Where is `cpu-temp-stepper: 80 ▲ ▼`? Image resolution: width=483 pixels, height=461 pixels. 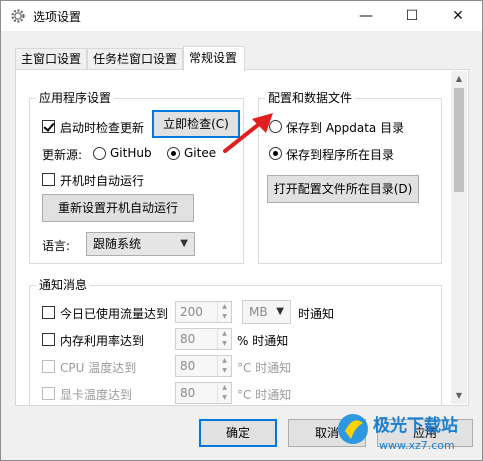
cpu-temp-stepper: 80 ▲ ▼ is located at coordinates (203, 366).